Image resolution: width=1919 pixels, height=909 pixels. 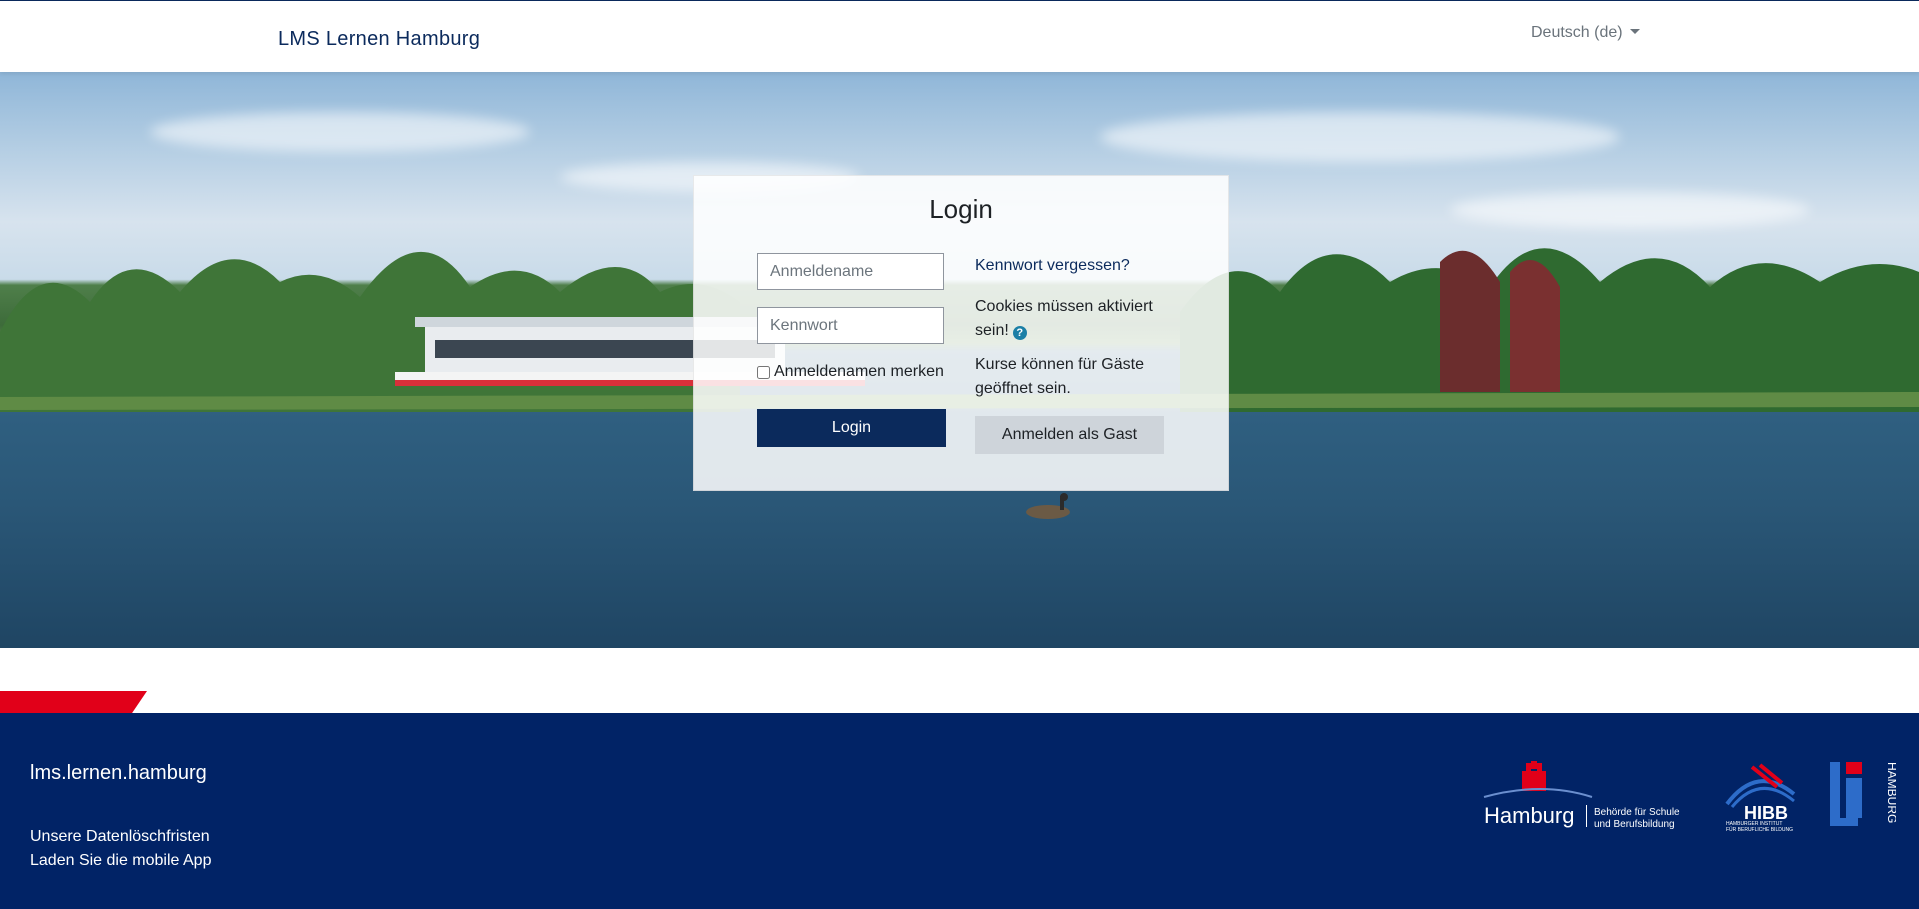 I want to click on mobile-app-link: Laden Sie die mobile App, so click(x=120, y=861).